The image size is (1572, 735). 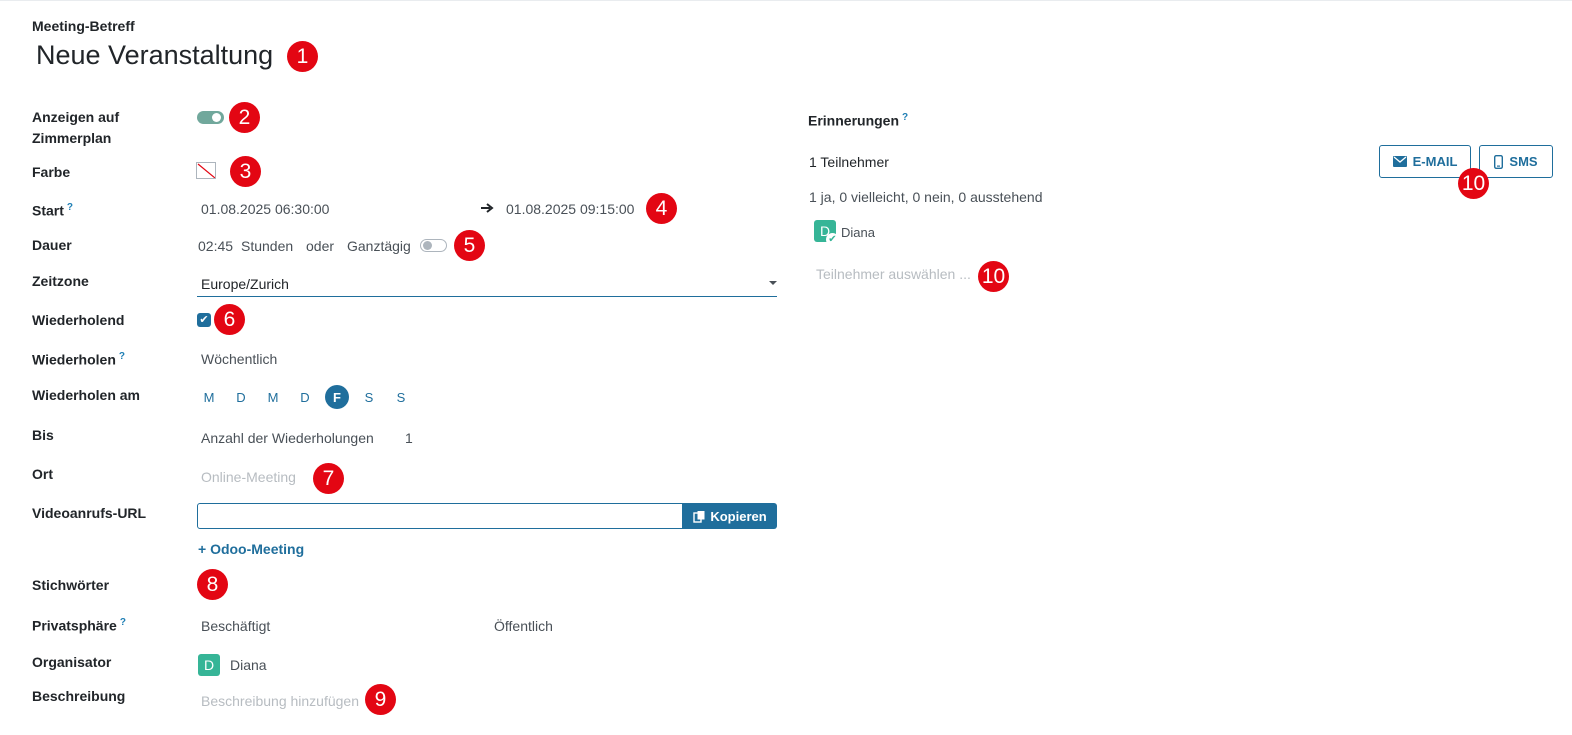 I want to click on no-color-icon, so click(x=206, y=170).